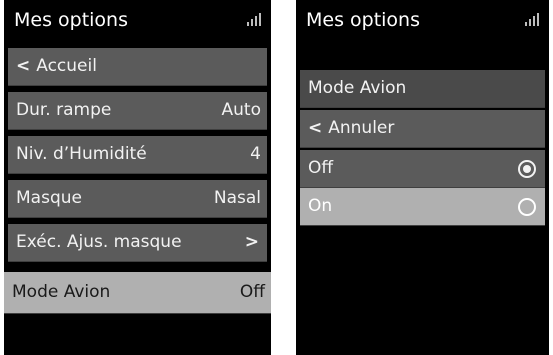  Describe the element at coordinates (357, 88) in the screenshot. I see `section-title: Mode Avion` at that location.